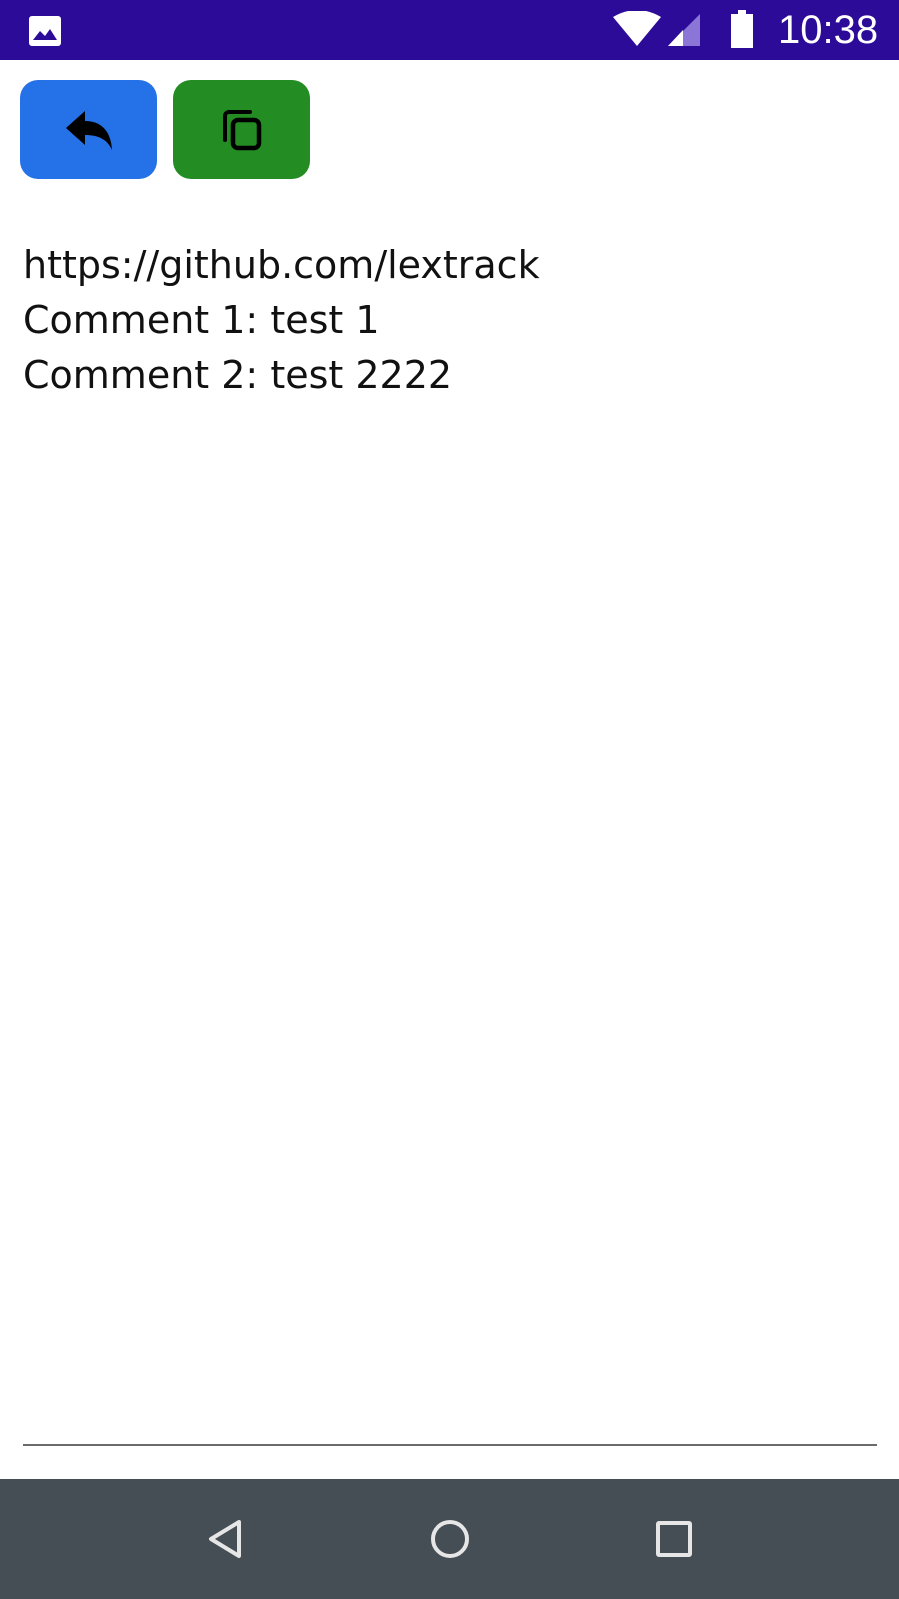 The height and width of the screenshot is (1599, 899). I want to click on nav-back-icon, so click(225, 1539).